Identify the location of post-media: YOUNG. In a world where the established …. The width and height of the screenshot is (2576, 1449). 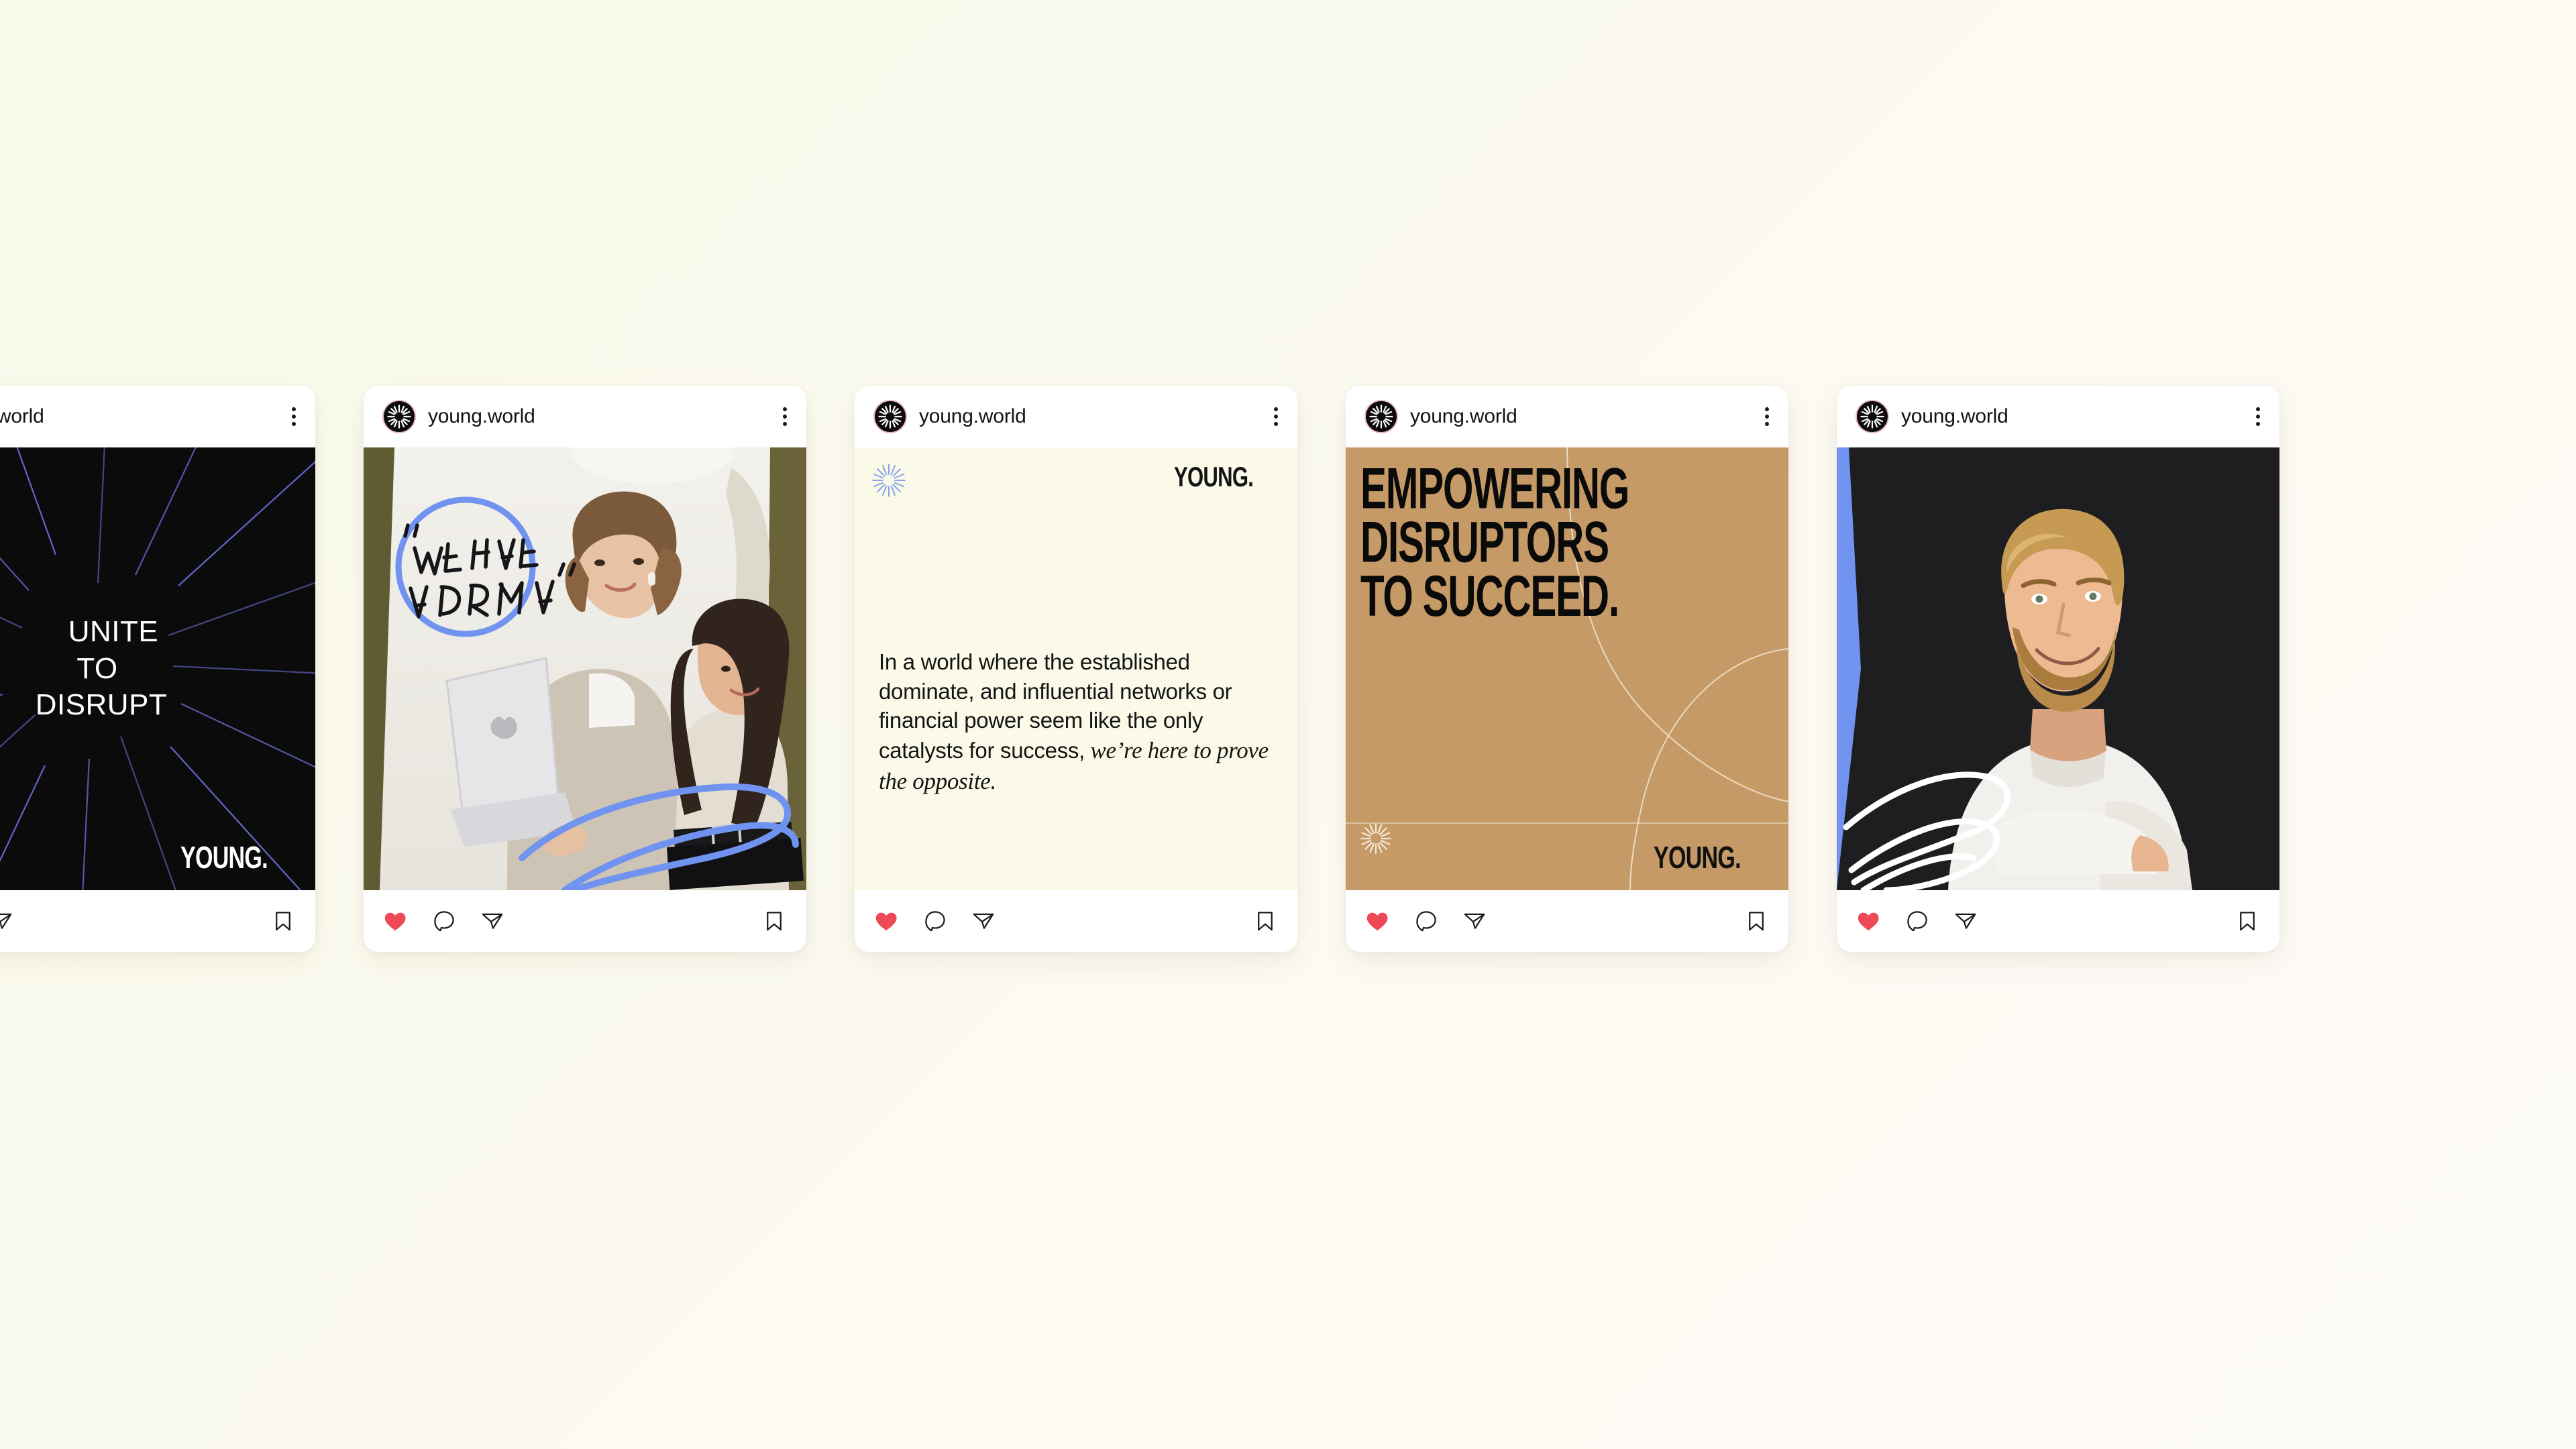
(1076, 668).